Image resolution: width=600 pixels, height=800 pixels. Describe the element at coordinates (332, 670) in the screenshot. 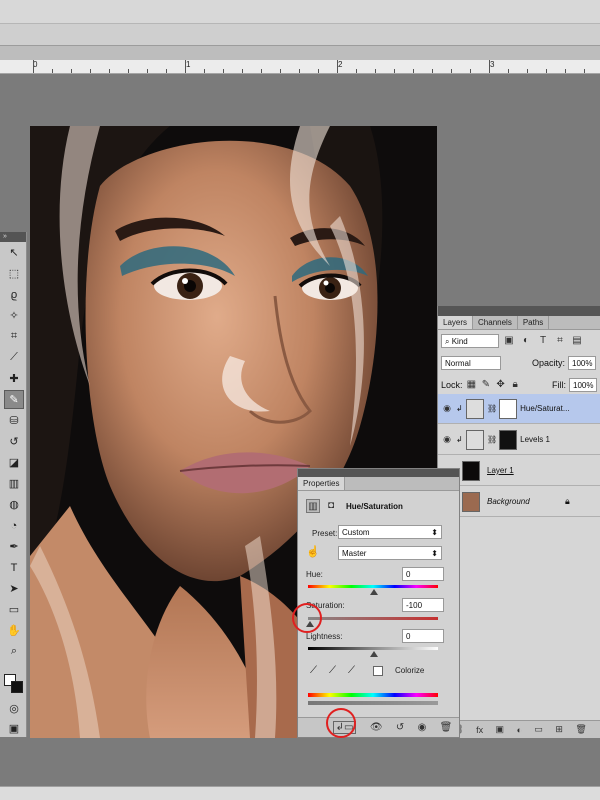

I see `eyedropper-plus-icon: ⟋` at that location.